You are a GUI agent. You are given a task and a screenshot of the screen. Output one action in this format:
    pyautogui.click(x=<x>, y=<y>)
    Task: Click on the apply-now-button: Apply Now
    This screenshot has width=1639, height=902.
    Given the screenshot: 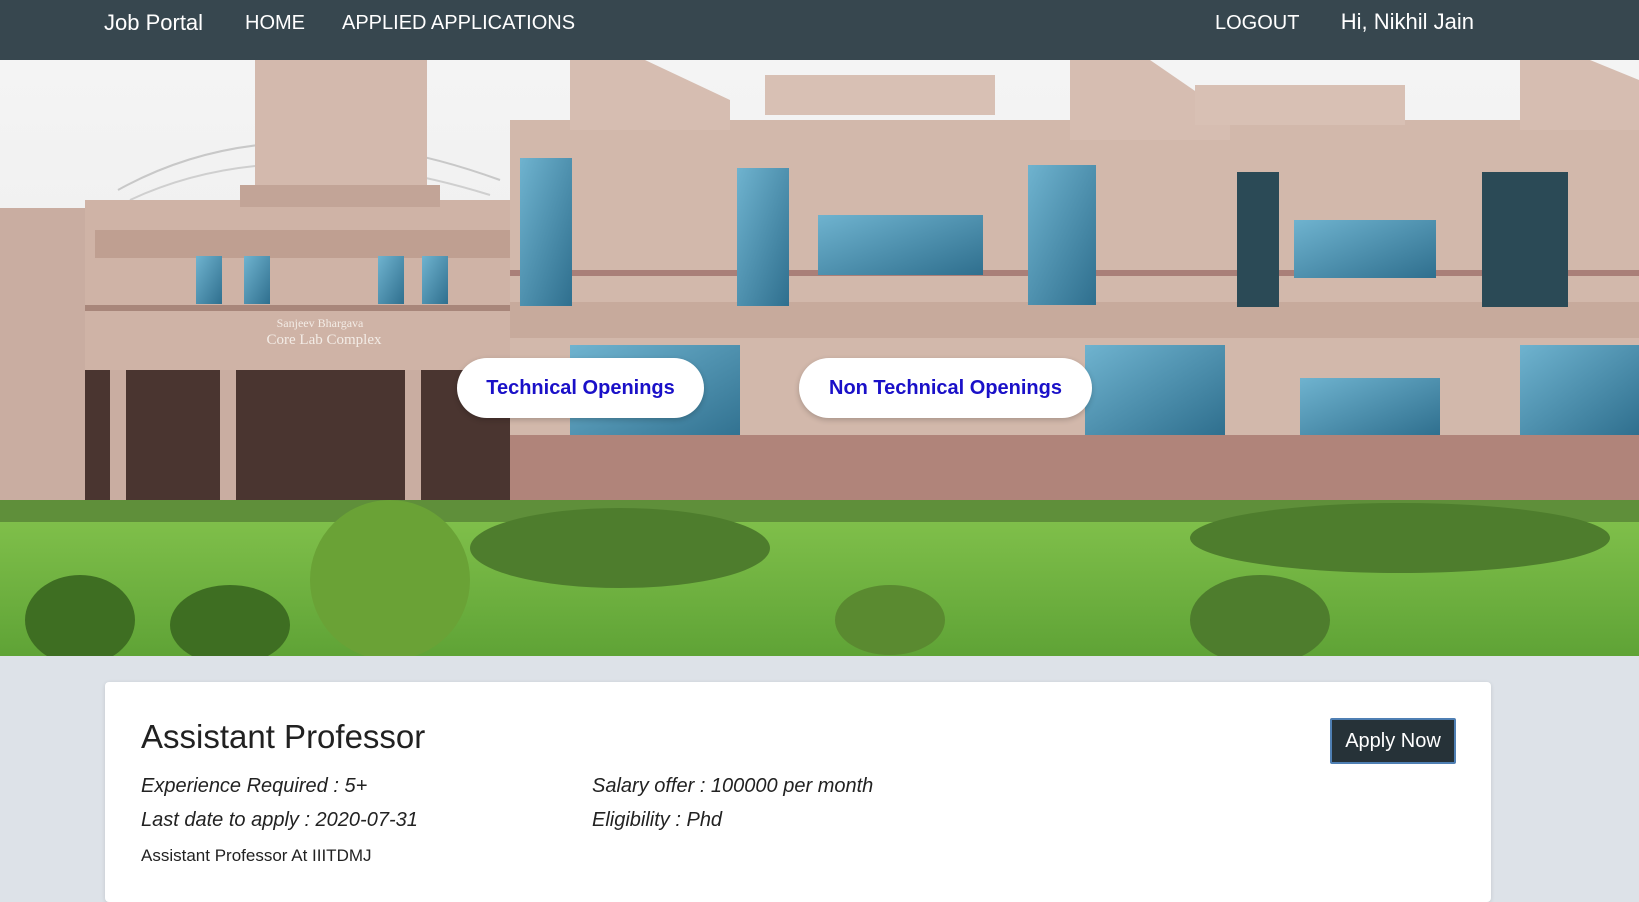 What is the action you would take?
    pyautogui.click(x=1393, y=741)
    